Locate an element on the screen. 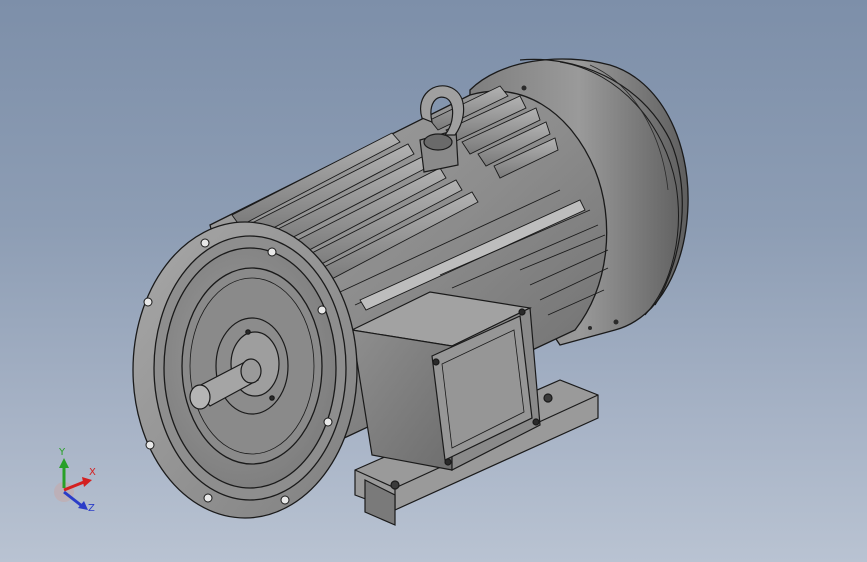 This screenshot has width=867, height=562. axis-label-x: X is located at coordinates (92, 472).